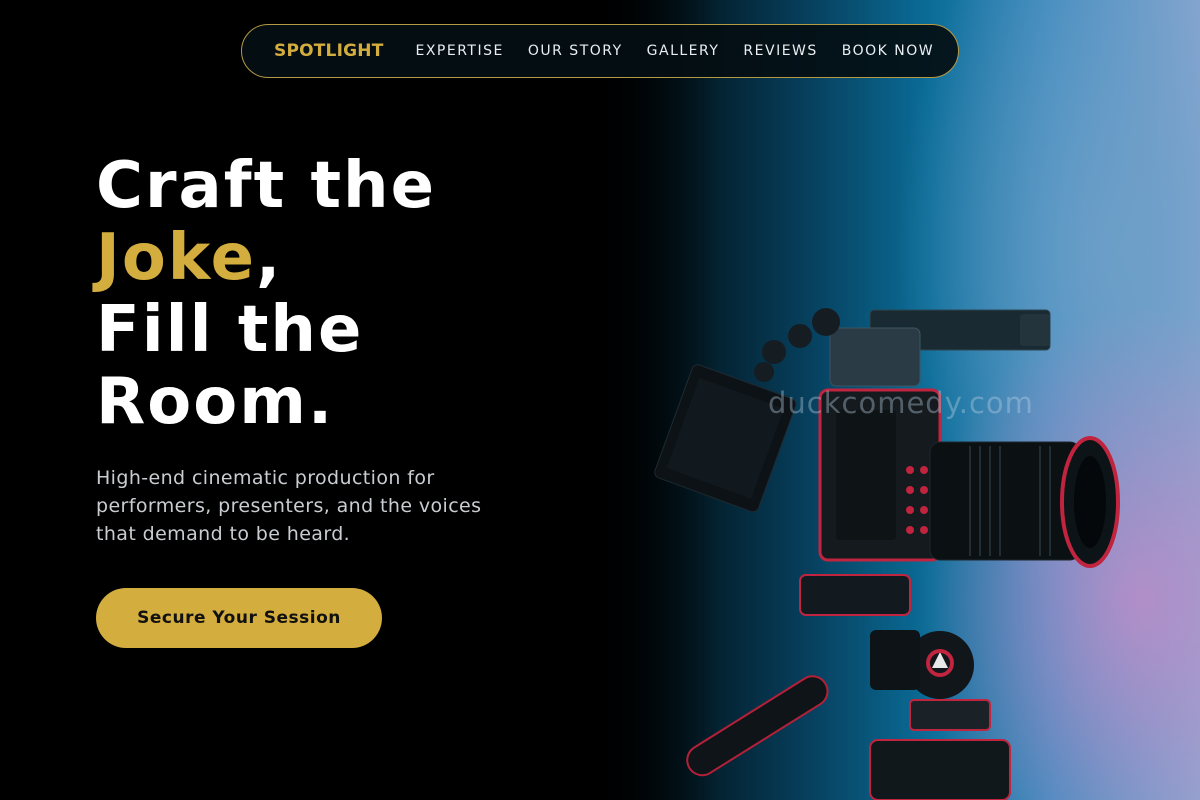 Image resolution: width=1200 pixels, height=800 pixels. I want to click on headline-line-1: Craft the, so click(266, 186).